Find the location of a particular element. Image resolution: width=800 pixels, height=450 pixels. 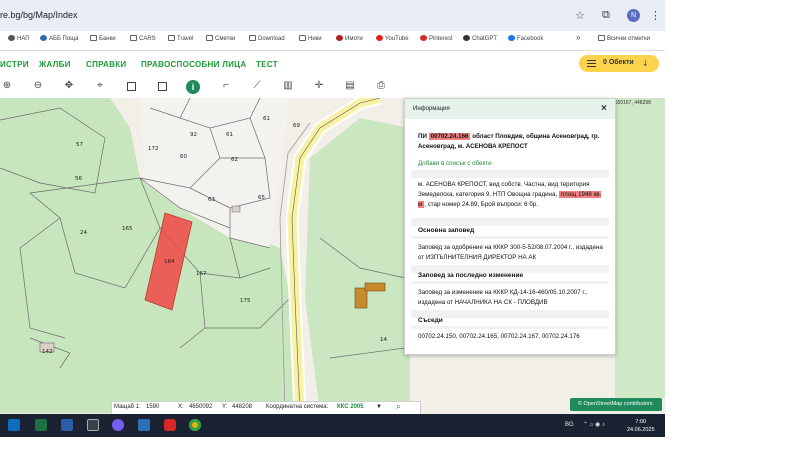

info-panel-header: Информация × is located at coordinates (510, 109).